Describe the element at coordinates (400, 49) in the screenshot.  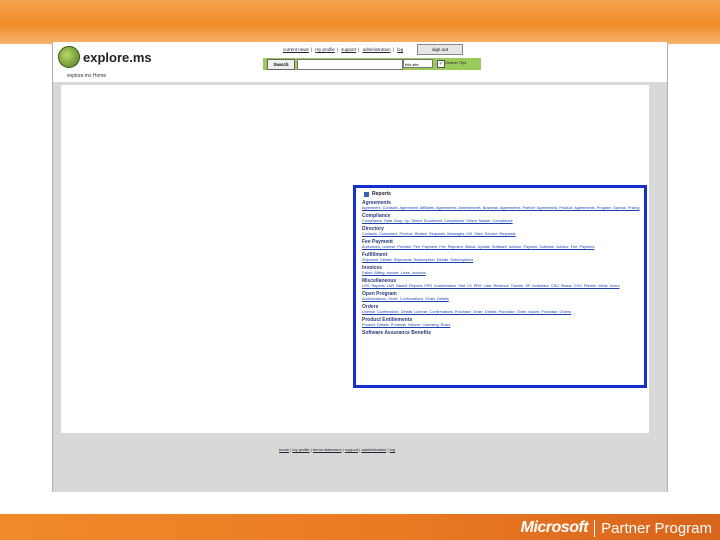
I see `nav-log: log` at that location.